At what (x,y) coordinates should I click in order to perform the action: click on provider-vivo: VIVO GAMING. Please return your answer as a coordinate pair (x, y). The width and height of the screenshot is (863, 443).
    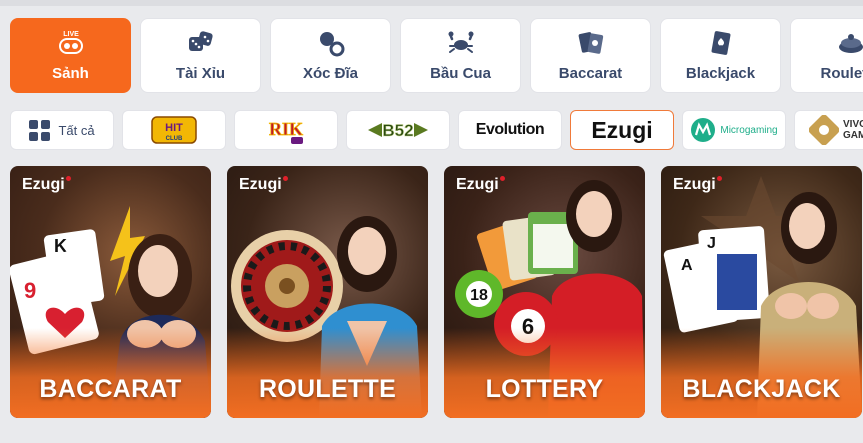
    Looking at the image, I should click on (828, 130).